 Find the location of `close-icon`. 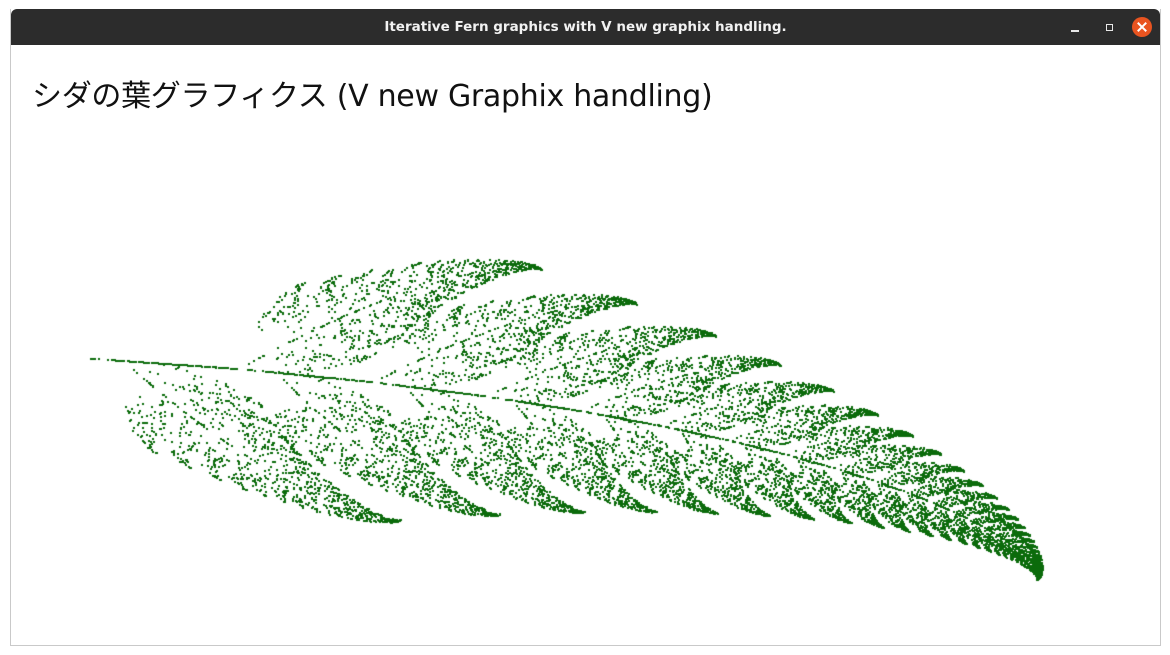

close-icon is located at coordinates (1142, 27).